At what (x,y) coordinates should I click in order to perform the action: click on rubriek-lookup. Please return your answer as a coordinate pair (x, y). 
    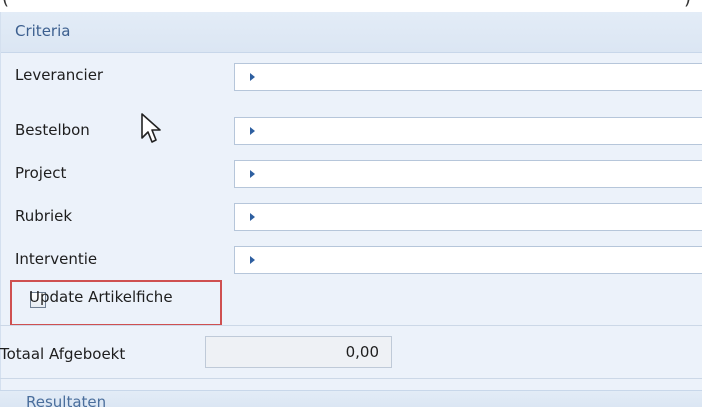
    Looking at the image, I should click on (468, 217).